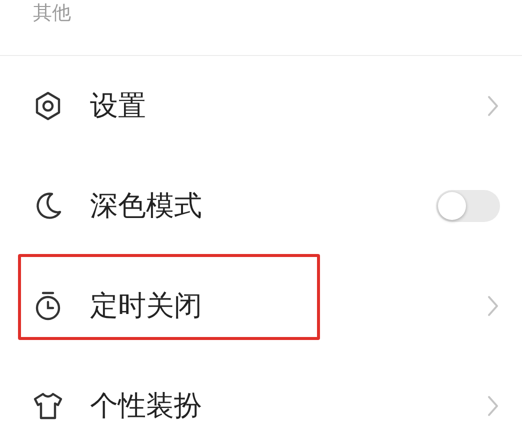 The image size is (522, 432). What do you see at coordinates (52, 13) in the screenshot?
I see `section-title: 其他` at bounding box center [52, 13].